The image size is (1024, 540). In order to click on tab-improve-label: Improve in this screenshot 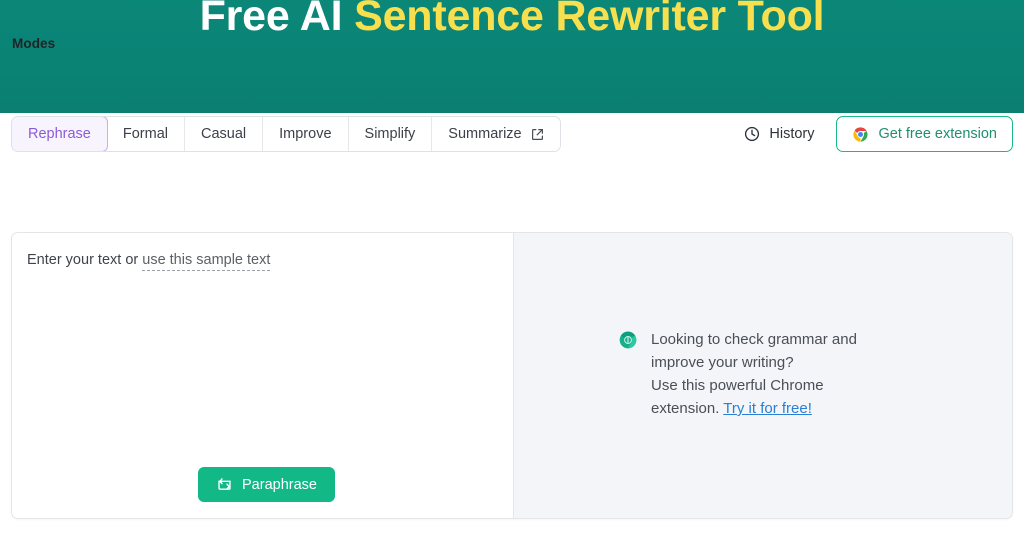, I will do `click(305, 134)`.